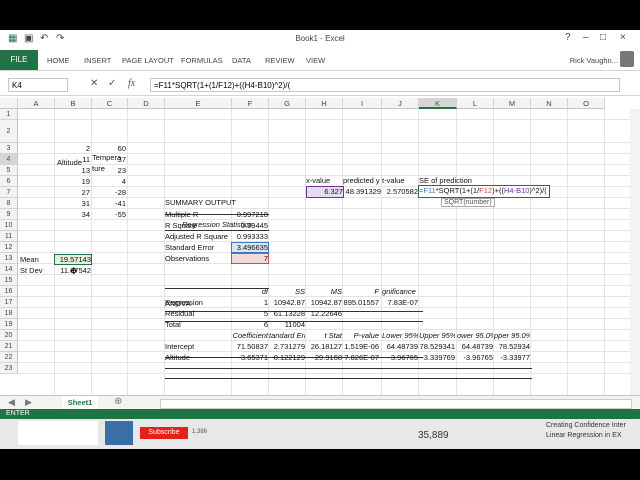 This screenshot has height=480, width=640. I want to click on column-header-d: D, so click(146, 103).